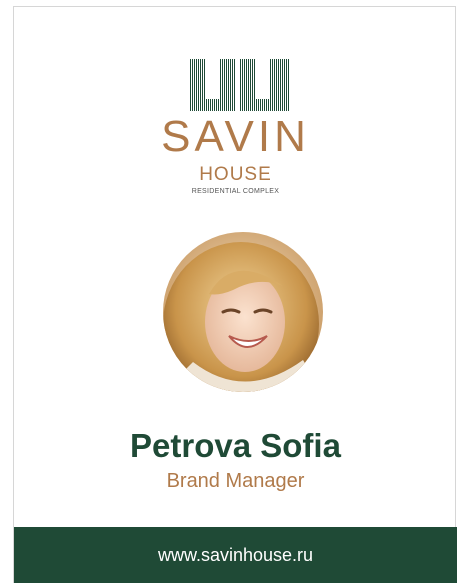 This screenshot has height=583, width=457. I want to click on brand-title: SAVIN, so click(235, 136).